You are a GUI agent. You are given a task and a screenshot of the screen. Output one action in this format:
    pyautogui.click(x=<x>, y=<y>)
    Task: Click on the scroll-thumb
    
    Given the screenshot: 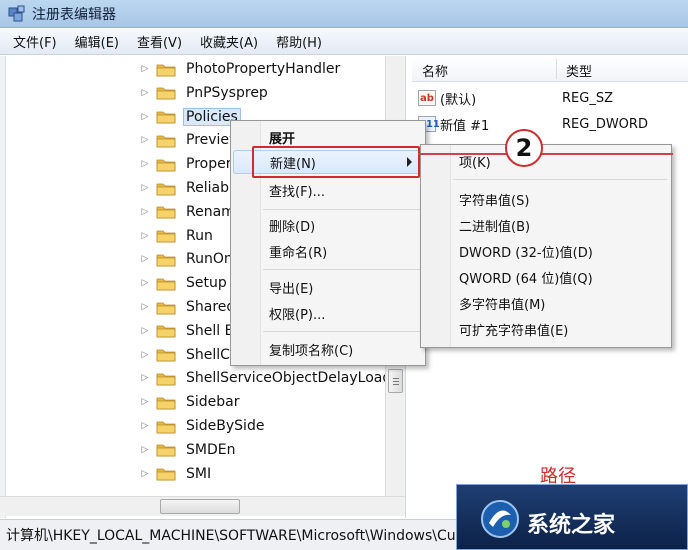 What is the action you would take?
    pyautogui.click(x=395, y=381)
    